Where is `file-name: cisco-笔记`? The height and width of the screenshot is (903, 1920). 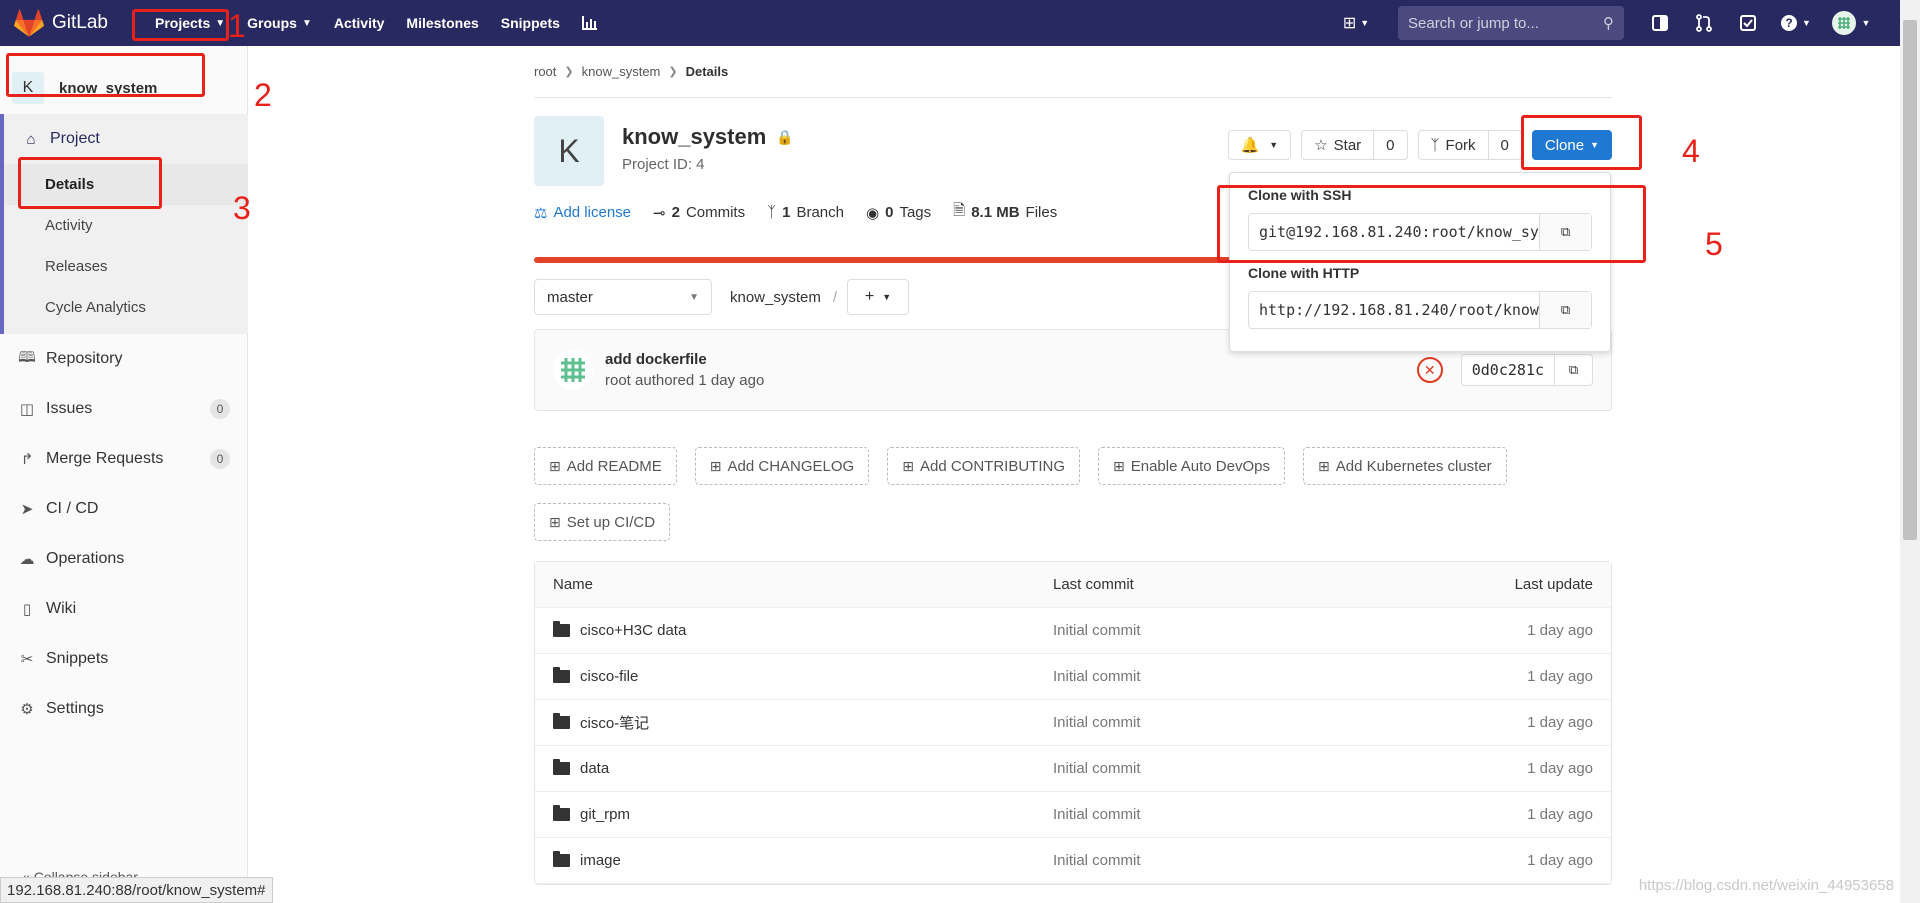 file-name: cisco-笔记 is located at coordinates (614, 722).